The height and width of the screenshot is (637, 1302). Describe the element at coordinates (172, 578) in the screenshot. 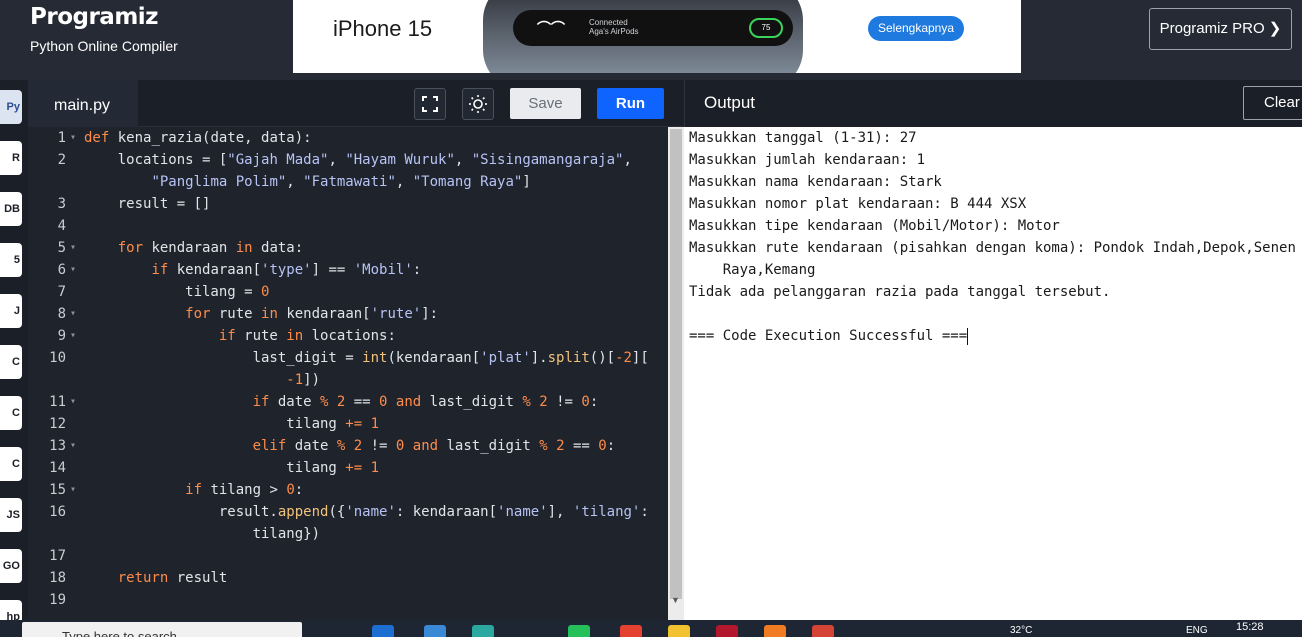

I see `code-text: return result` at that location.